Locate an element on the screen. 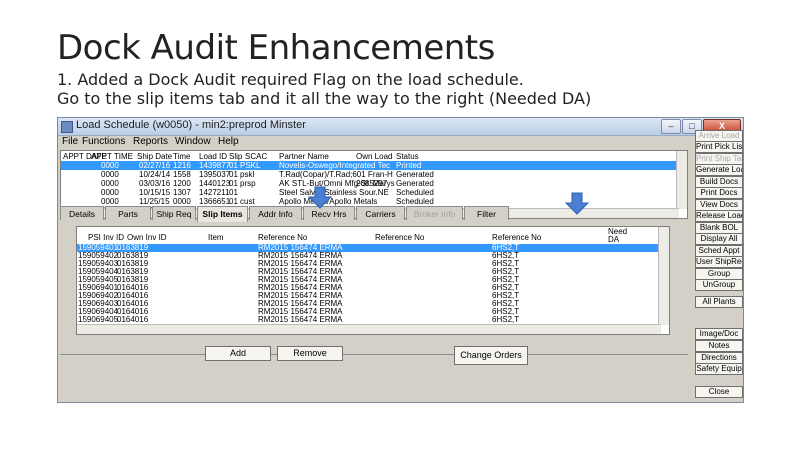 This screenshot has width=800, height=450. tab-addr-info: Addr Info is located at coordinates (275, 213).